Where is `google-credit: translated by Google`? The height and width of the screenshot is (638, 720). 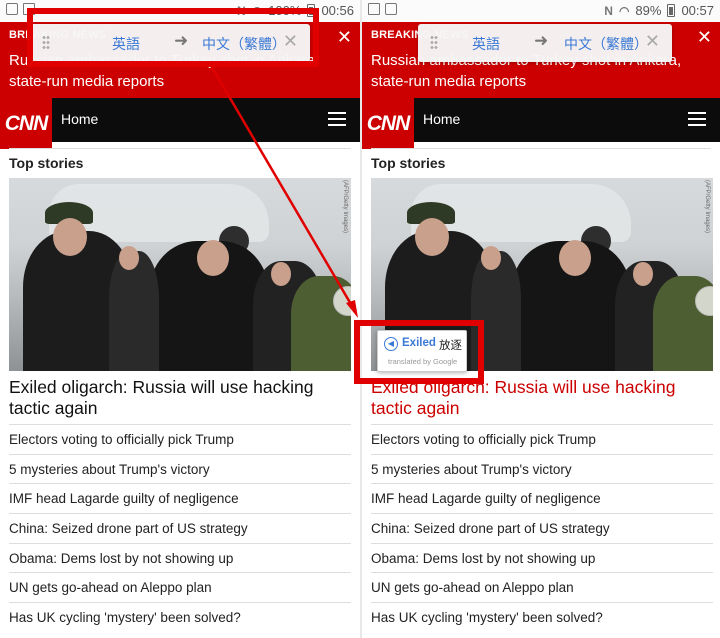
google-credit: translated by Google is located at coordinates (423, 361).